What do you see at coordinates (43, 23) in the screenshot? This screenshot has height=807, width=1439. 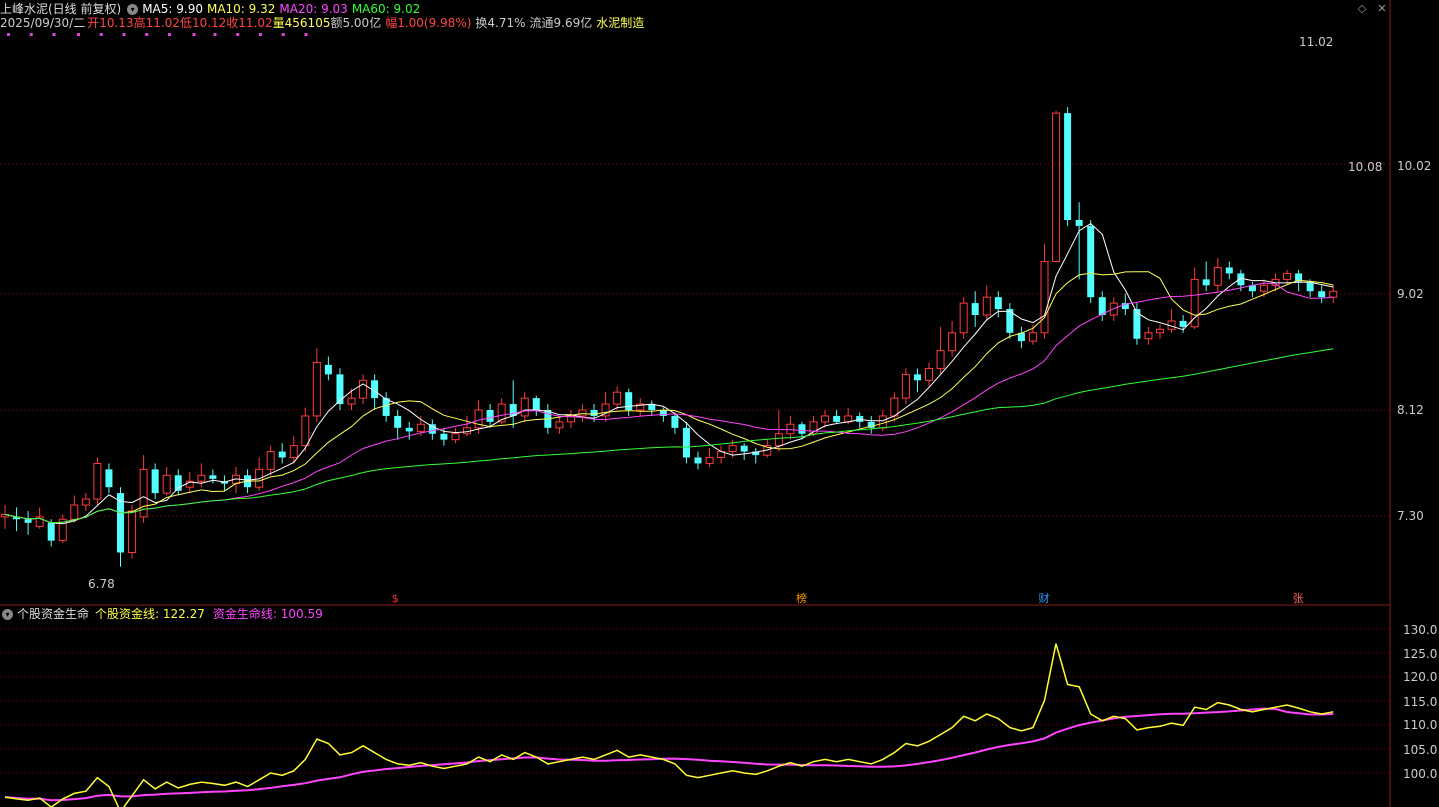 I see `date-value: 2025/09/30/二` at bounding box center [43, 23].